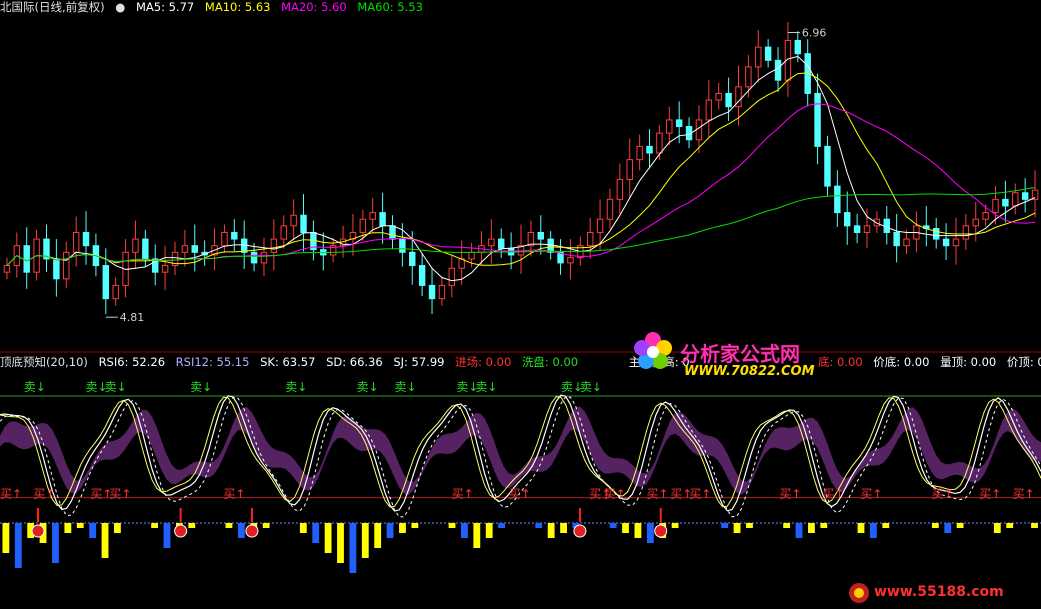 Image resolution: width=1041 pixels, height=609 pixels. I want to click on histogram-bars, so click(520, 548).